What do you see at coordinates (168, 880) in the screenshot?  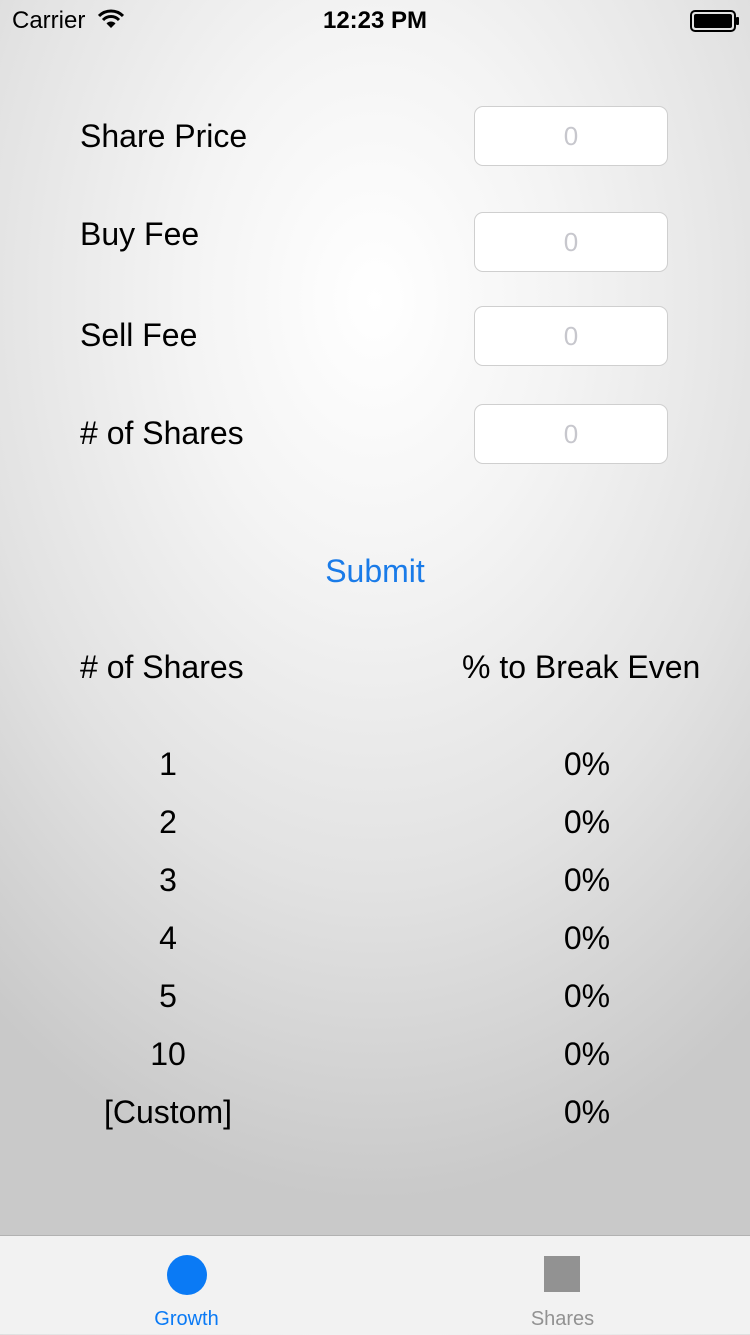 I see `result-shares: 3` at bounding box center [168, 880].